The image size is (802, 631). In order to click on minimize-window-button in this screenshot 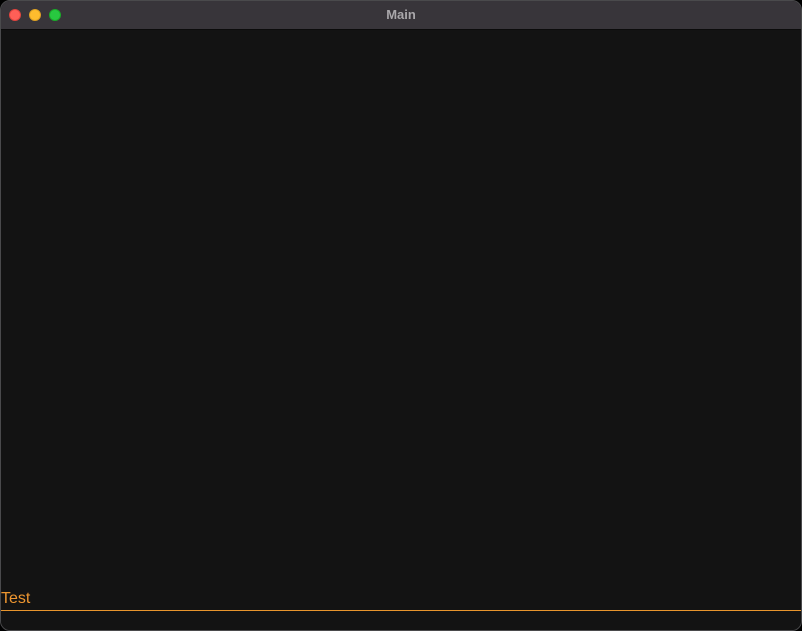, I will do `click(35, 15)`.